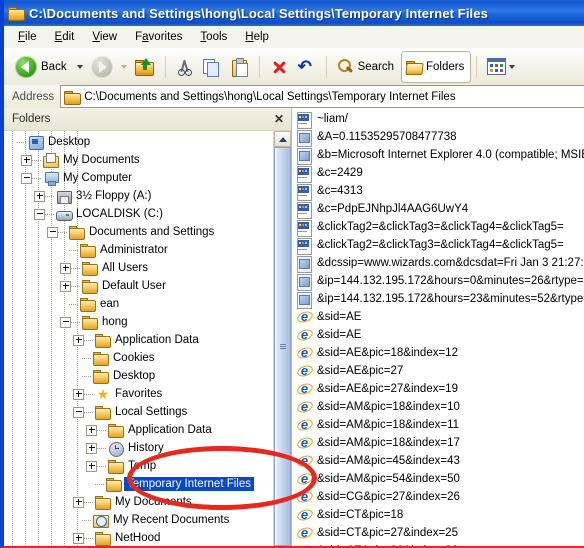 The image size is (584, 548). Describe the element at coordinates (139, 250) in the screenshot. I see `tree-item: Administrator` at that location.